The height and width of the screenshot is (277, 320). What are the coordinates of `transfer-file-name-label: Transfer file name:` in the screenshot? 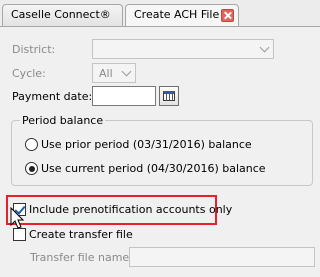 It's located at (81, 257).